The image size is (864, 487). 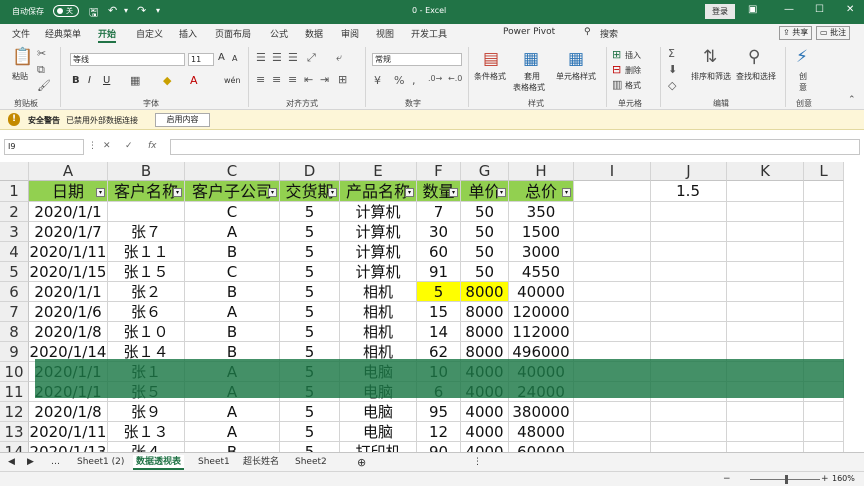 What do you see at coordinates (689, 191) in the screenshot?
I see `cell: 1.5` at bounding box center [689, 191].